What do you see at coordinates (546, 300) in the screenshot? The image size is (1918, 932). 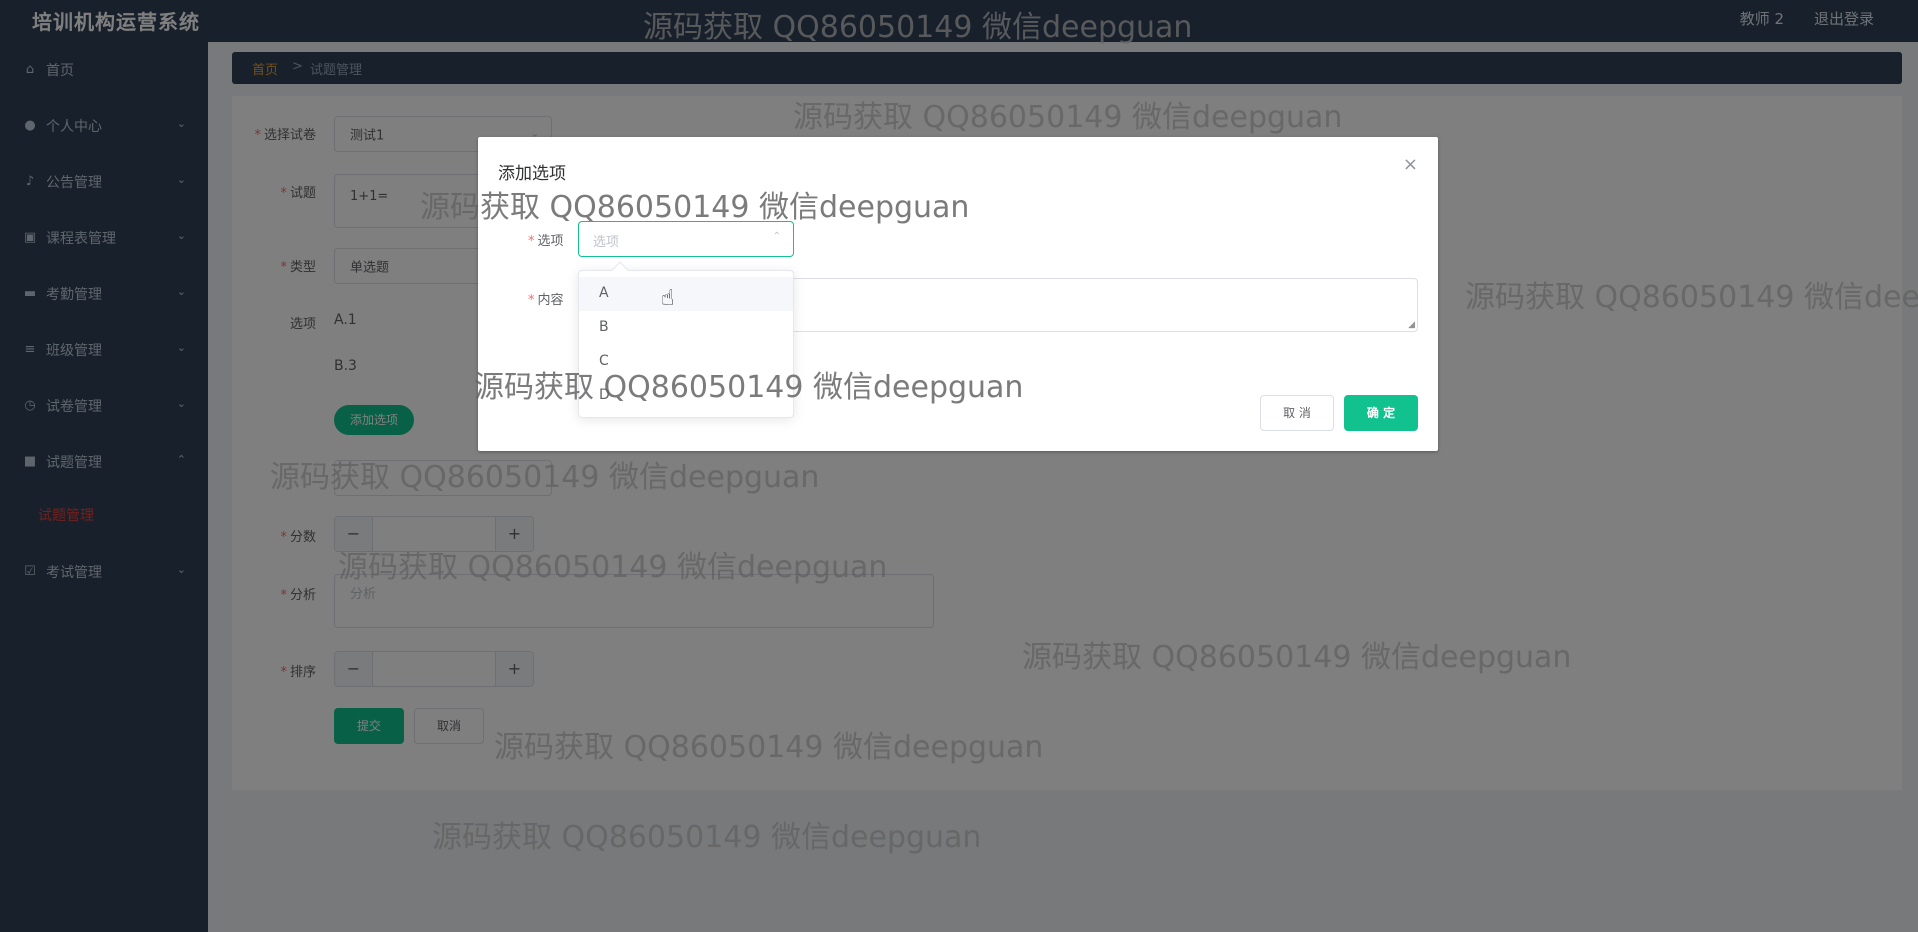 I see `dialog-content-label: * 内容` at bounding box center [546, 300].